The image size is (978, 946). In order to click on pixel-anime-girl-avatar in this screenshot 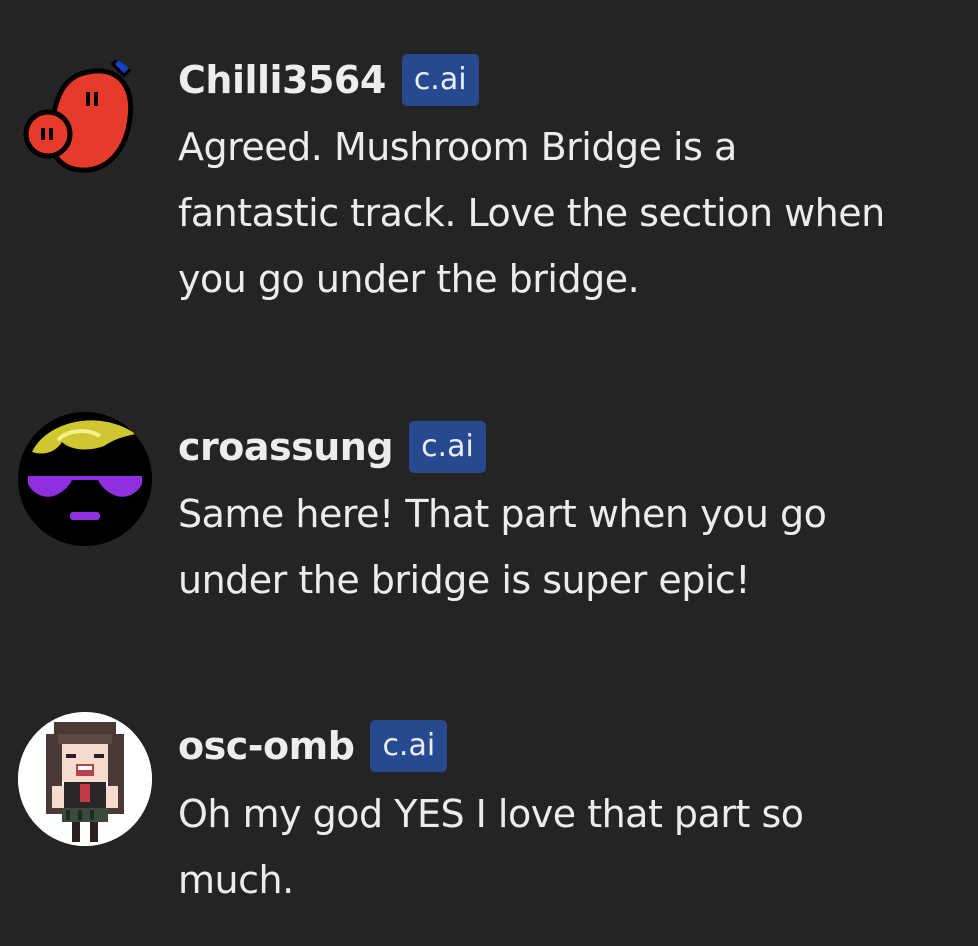, I will do `click(85, 779)`.